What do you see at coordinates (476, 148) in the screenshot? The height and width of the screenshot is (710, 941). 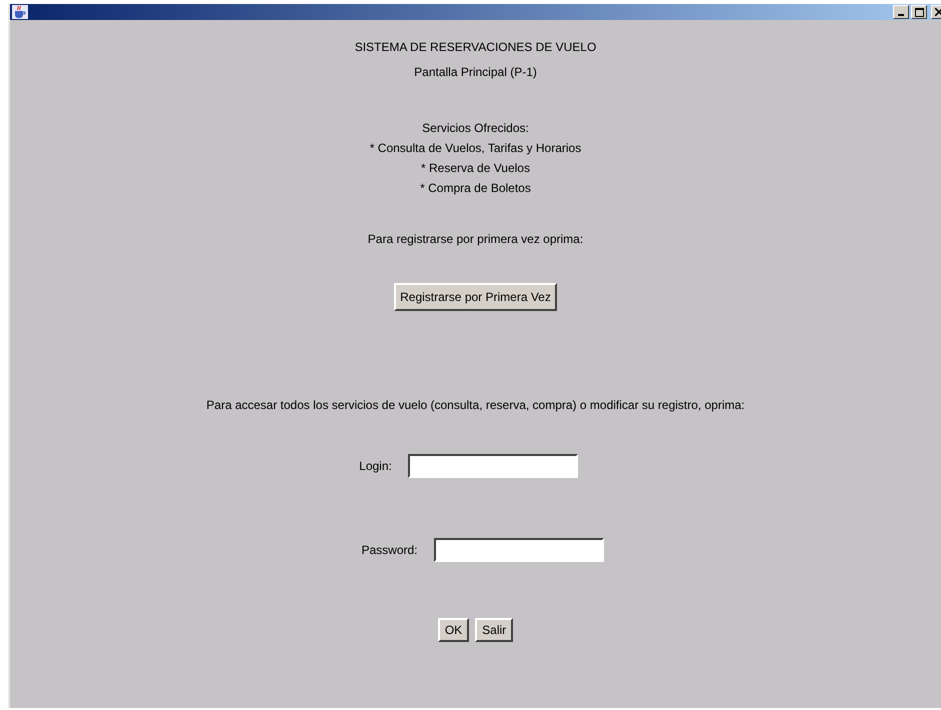 I see `service-item: * Consulta de Vuelos, Tarifas y Horarios` at bounding box center [476, 148].